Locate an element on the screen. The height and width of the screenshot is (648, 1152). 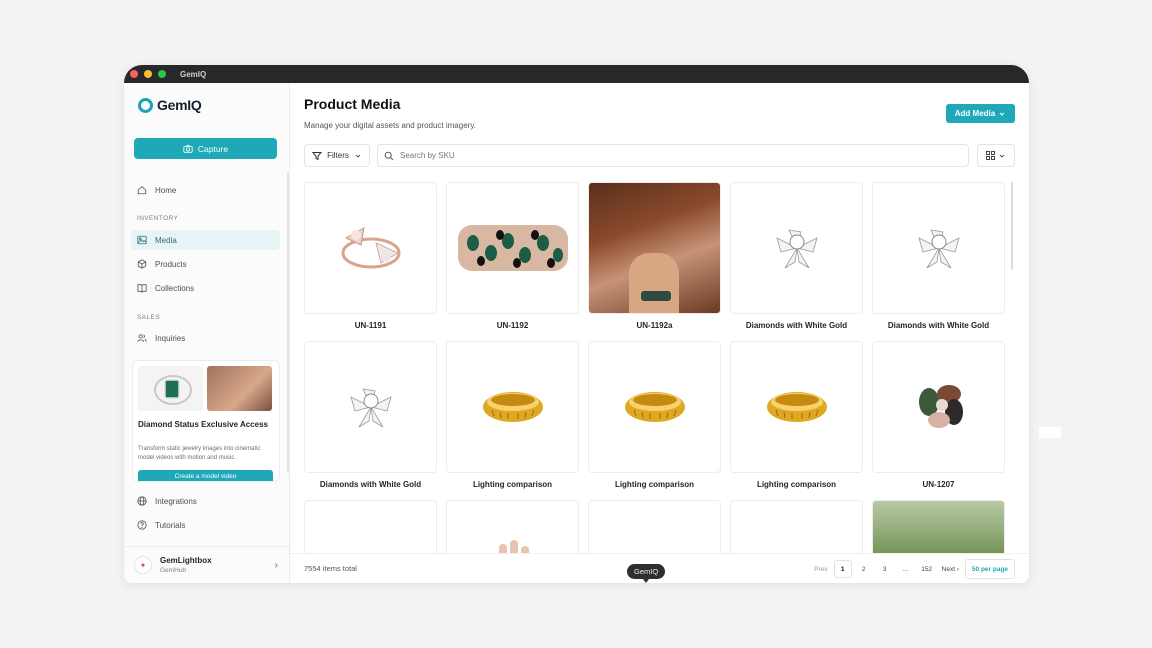
media-caption: UN-1192 is located at coordinates (512, 325).